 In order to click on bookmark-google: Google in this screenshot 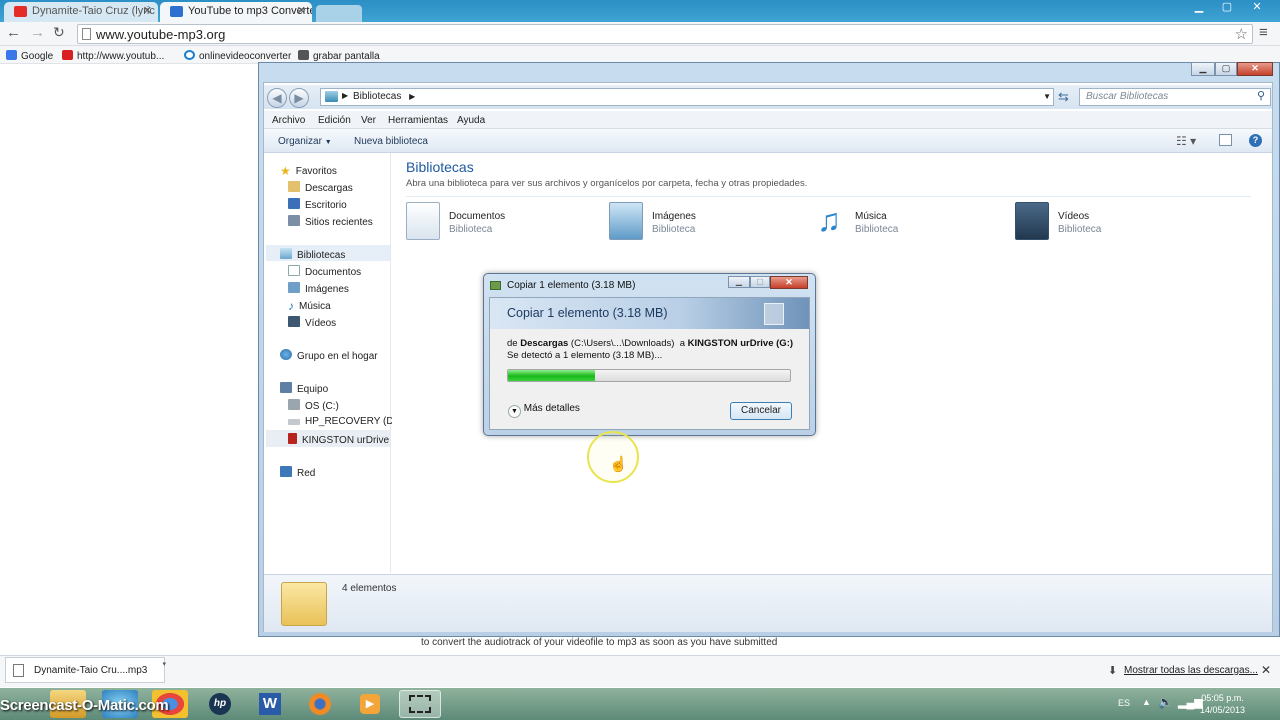, I will do `click(29, 56)`.